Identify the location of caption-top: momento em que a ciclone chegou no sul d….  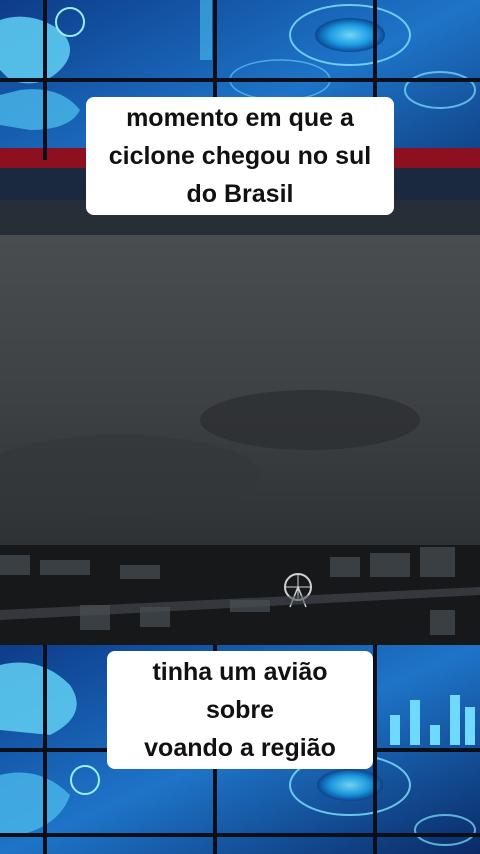
(240, 156).